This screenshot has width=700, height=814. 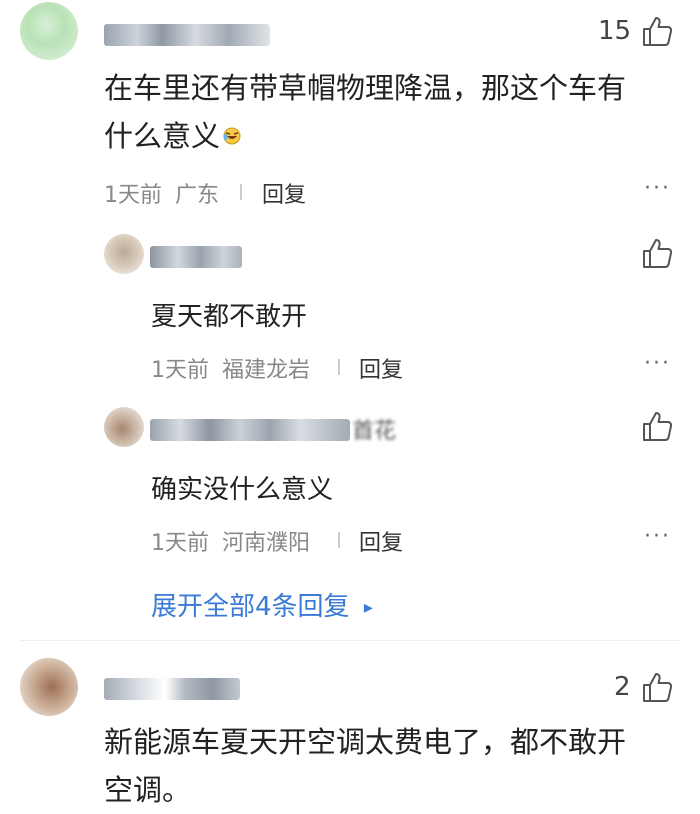 I want to click on username-tail: 首花, so click(x=374, y=429).